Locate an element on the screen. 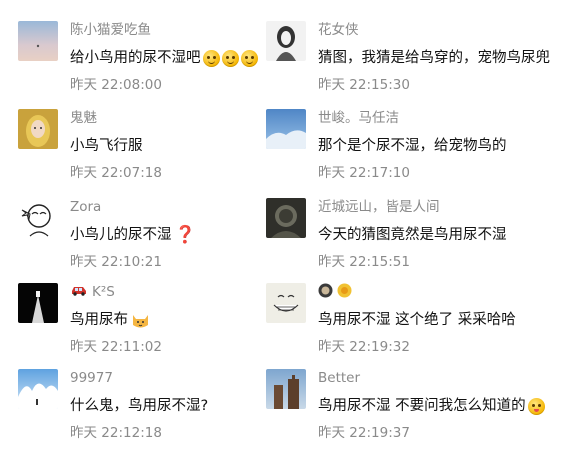 Image resolution: width=575 pixels, height=470 pixels. comment-author: 99977 is located at coordinates (91, 378).